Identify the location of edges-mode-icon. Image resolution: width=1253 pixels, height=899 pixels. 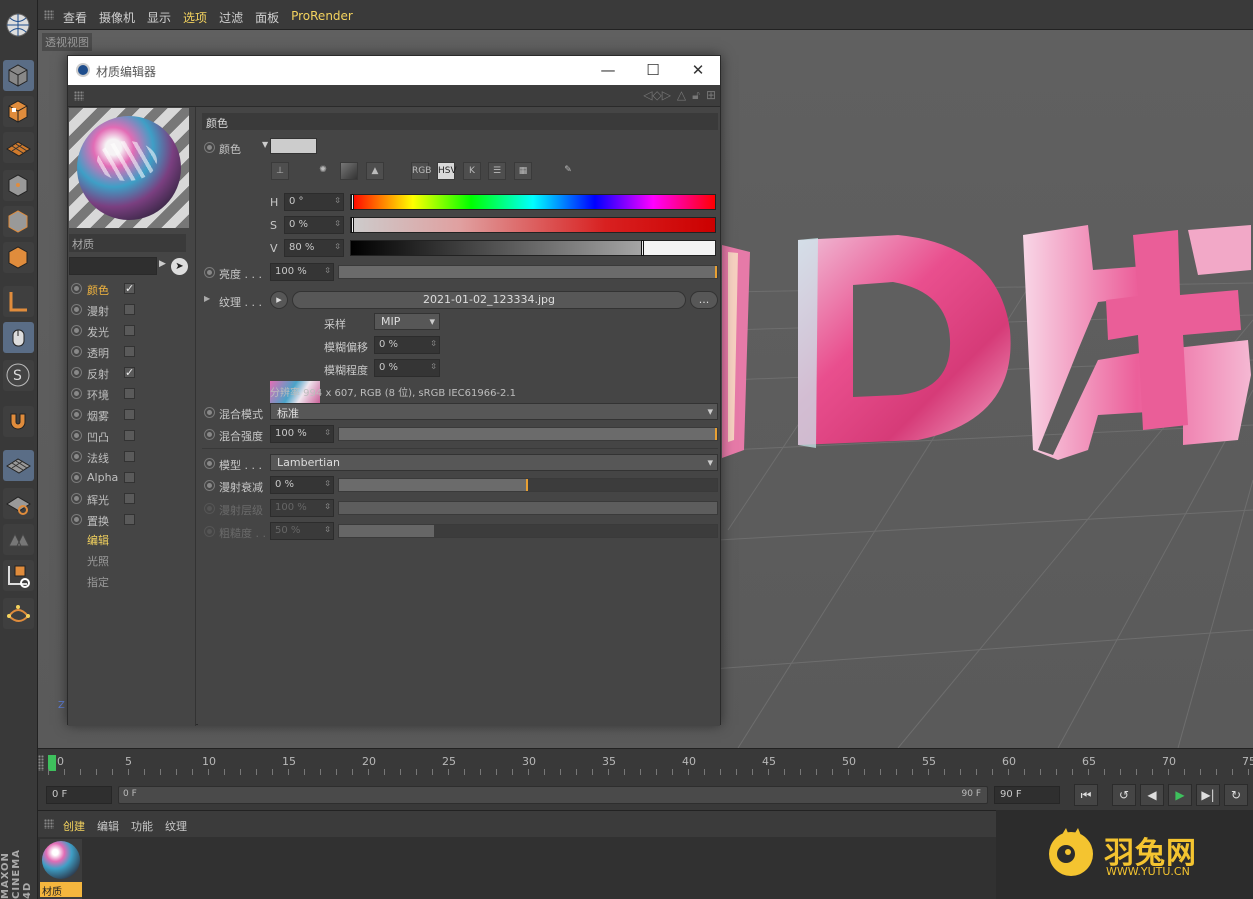
(18, 221).